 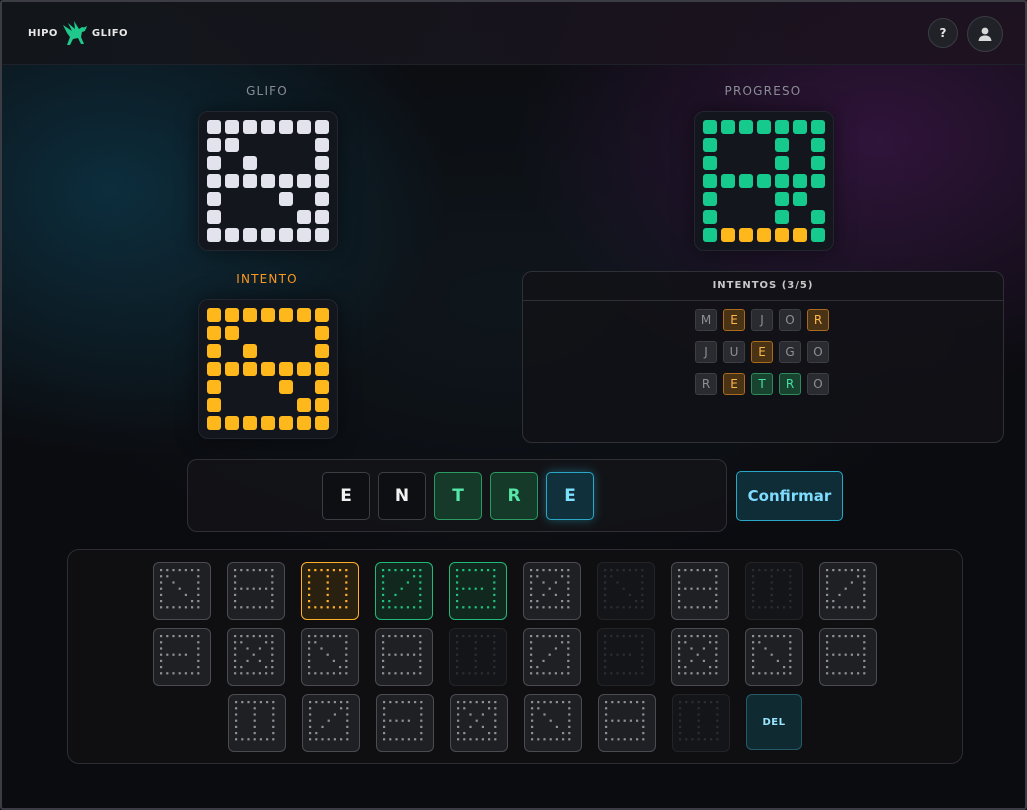 I want to click on intento-label: INTENTO, so click(x=267, y=279).